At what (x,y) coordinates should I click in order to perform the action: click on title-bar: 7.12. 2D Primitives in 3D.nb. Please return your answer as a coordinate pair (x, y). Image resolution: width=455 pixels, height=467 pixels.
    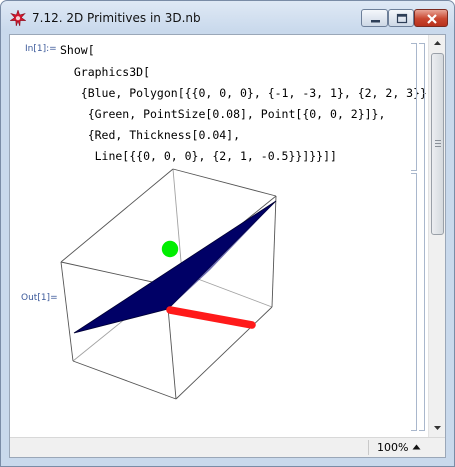
    Looking at the image, I should click on (227, 18).